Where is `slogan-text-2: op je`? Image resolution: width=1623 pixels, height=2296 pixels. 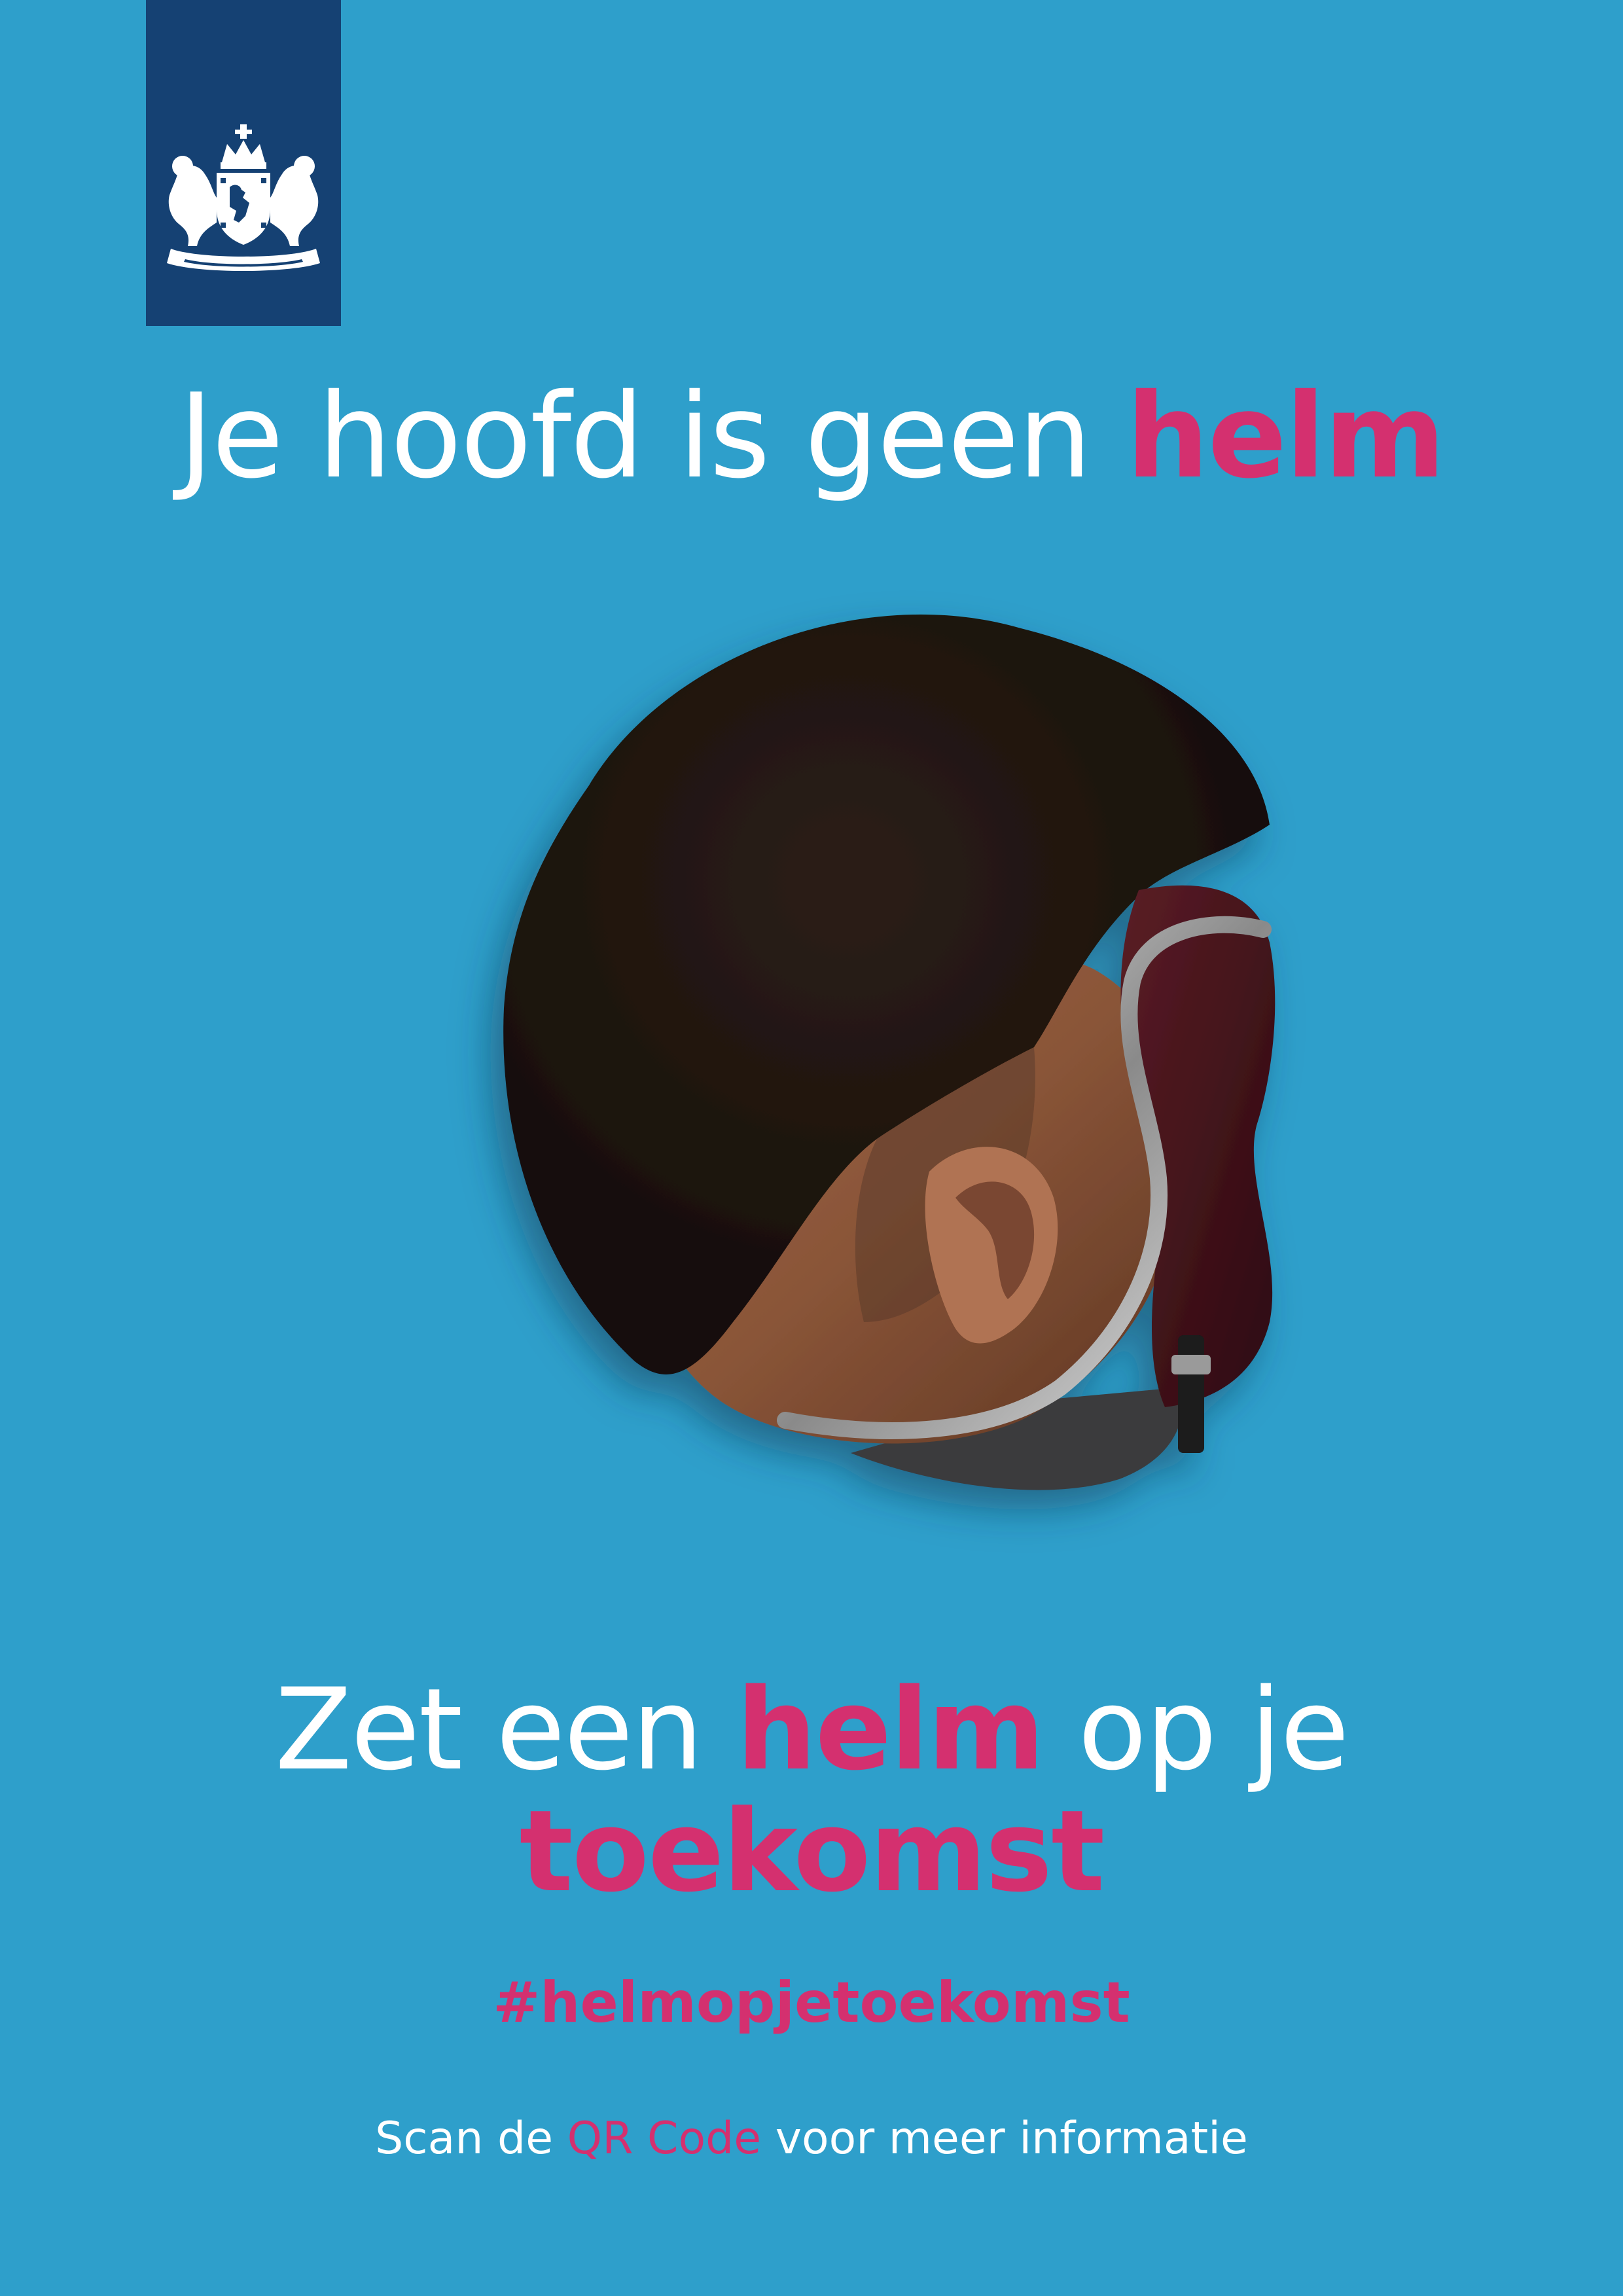
slogan-text-2: op je is located at coordinates (1196, 1729).